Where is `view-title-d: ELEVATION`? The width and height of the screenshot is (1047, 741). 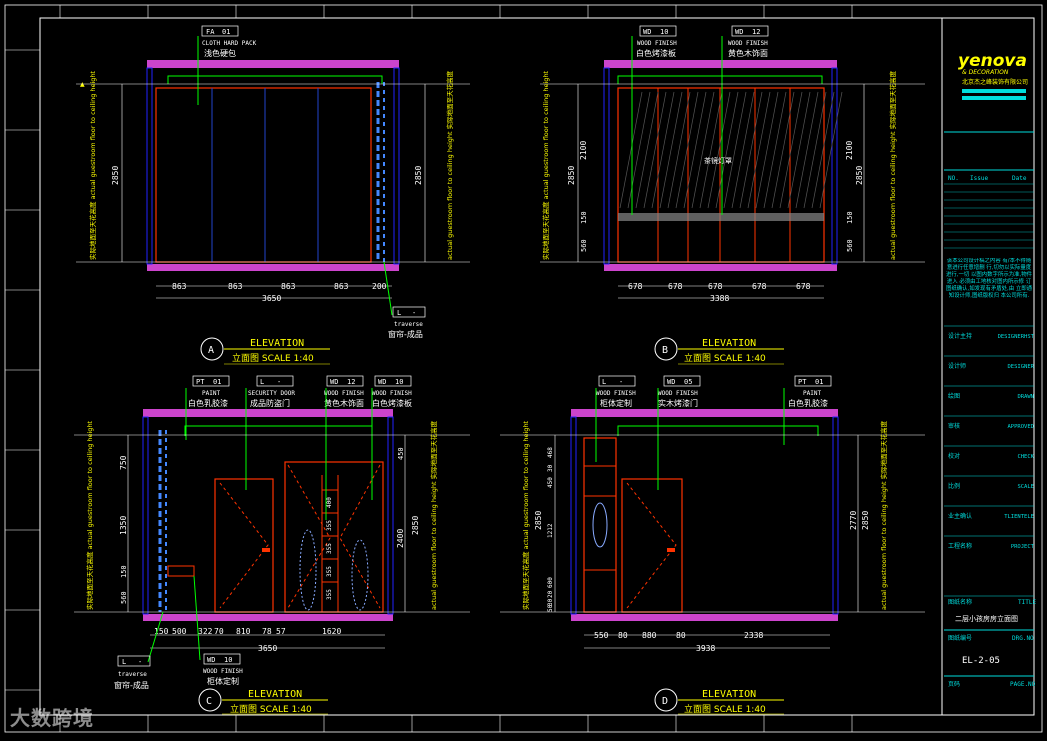
view-title-d: ELEVATION is located at coordinates (729, 694).